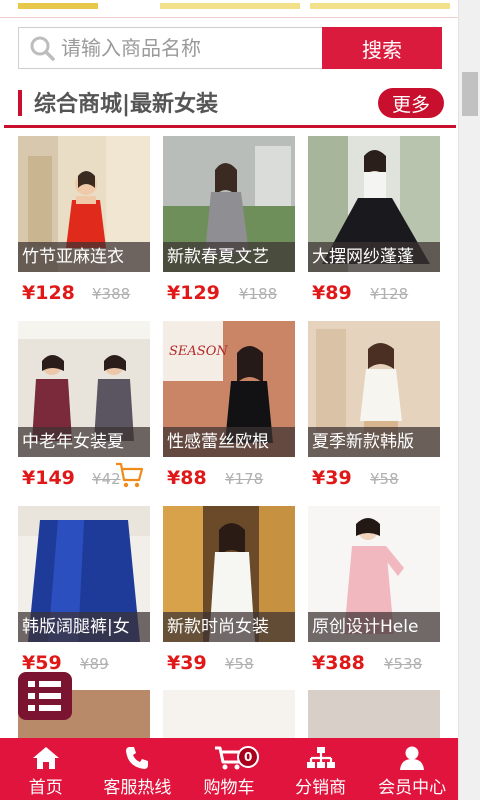  I want to click on product-card: SEASON 性感蕾丝欧根 ¥88 ¥178, so click(229, 408).